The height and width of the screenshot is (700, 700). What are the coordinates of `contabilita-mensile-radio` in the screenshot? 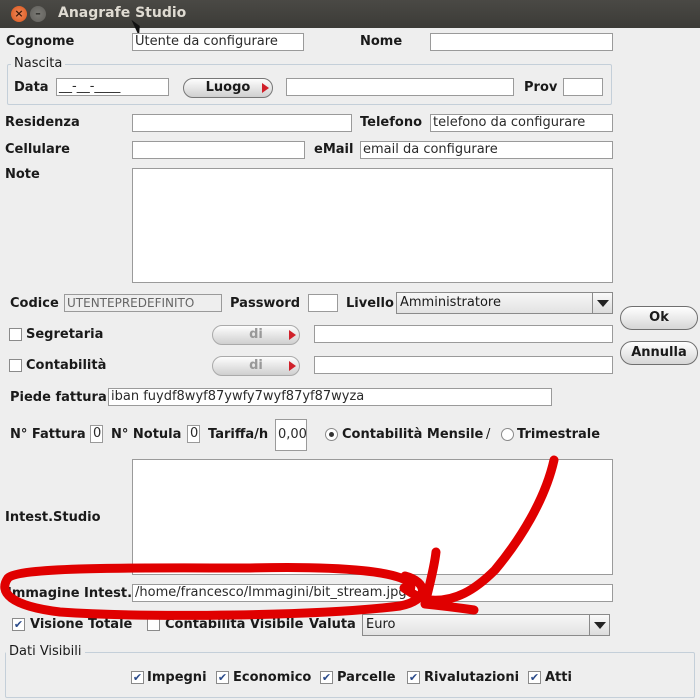 It's located at (331, 434).